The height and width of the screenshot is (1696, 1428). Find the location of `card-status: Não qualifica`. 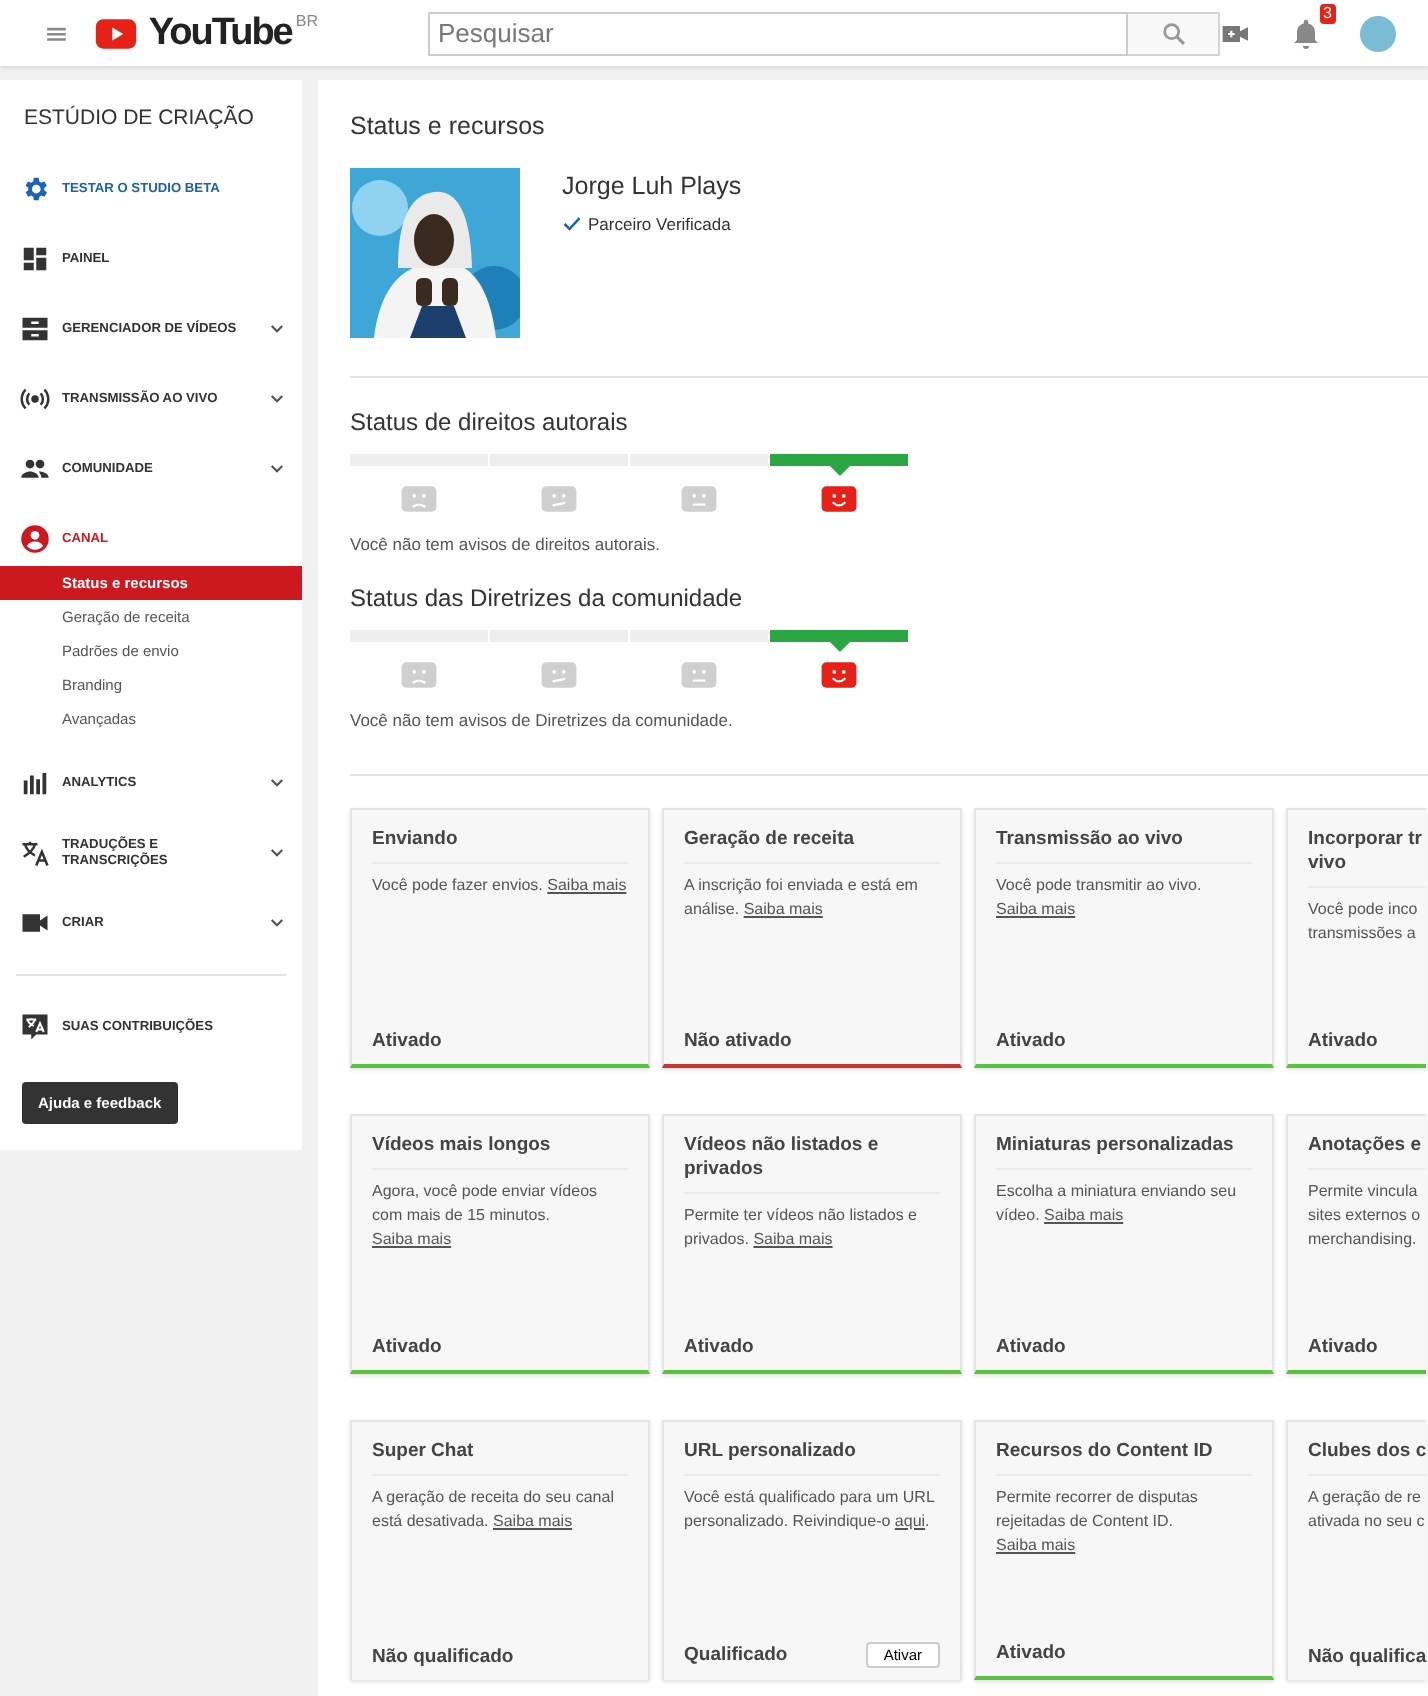

card-status: Não qualifica is located at coordinates (1367, 1657).